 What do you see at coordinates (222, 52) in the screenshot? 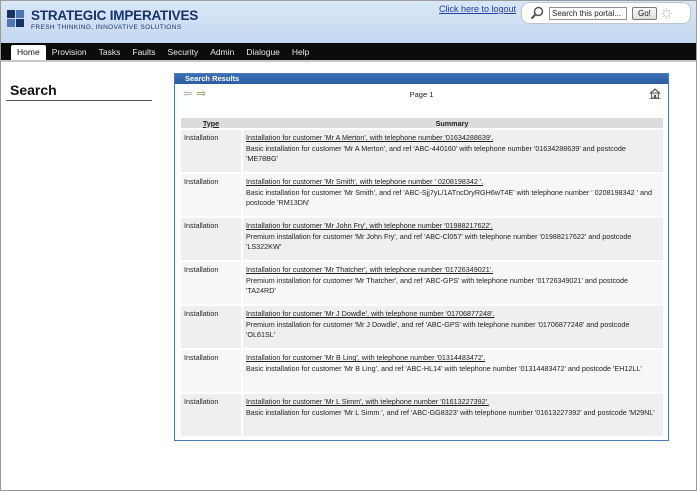
I see `nav-admin: Admin` at bounding box center [222, 52].